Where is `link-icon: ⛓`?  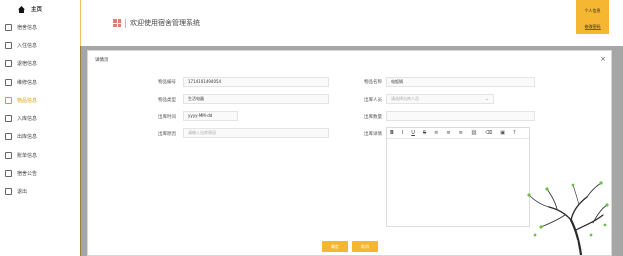 link-icon: ⛓ is located at coordinates (474, 133).